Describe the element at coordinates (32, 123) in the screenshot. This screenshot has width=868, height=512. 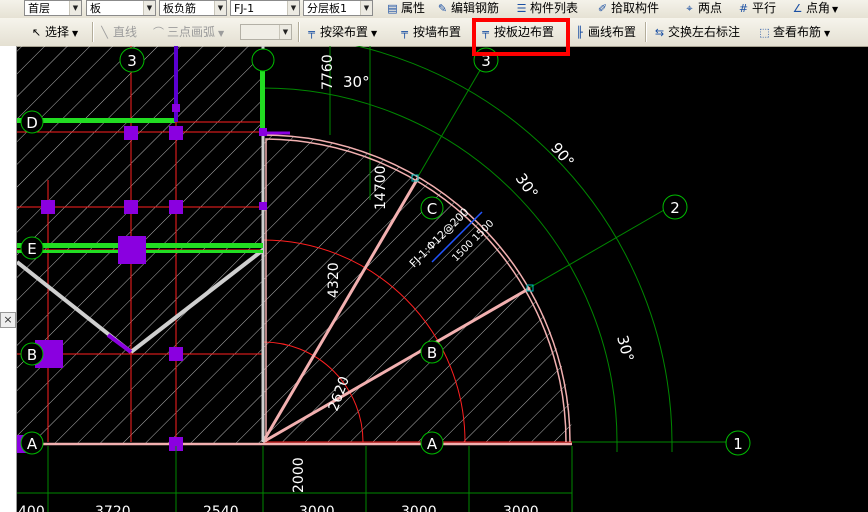
I see `axis-label: D` at that location.